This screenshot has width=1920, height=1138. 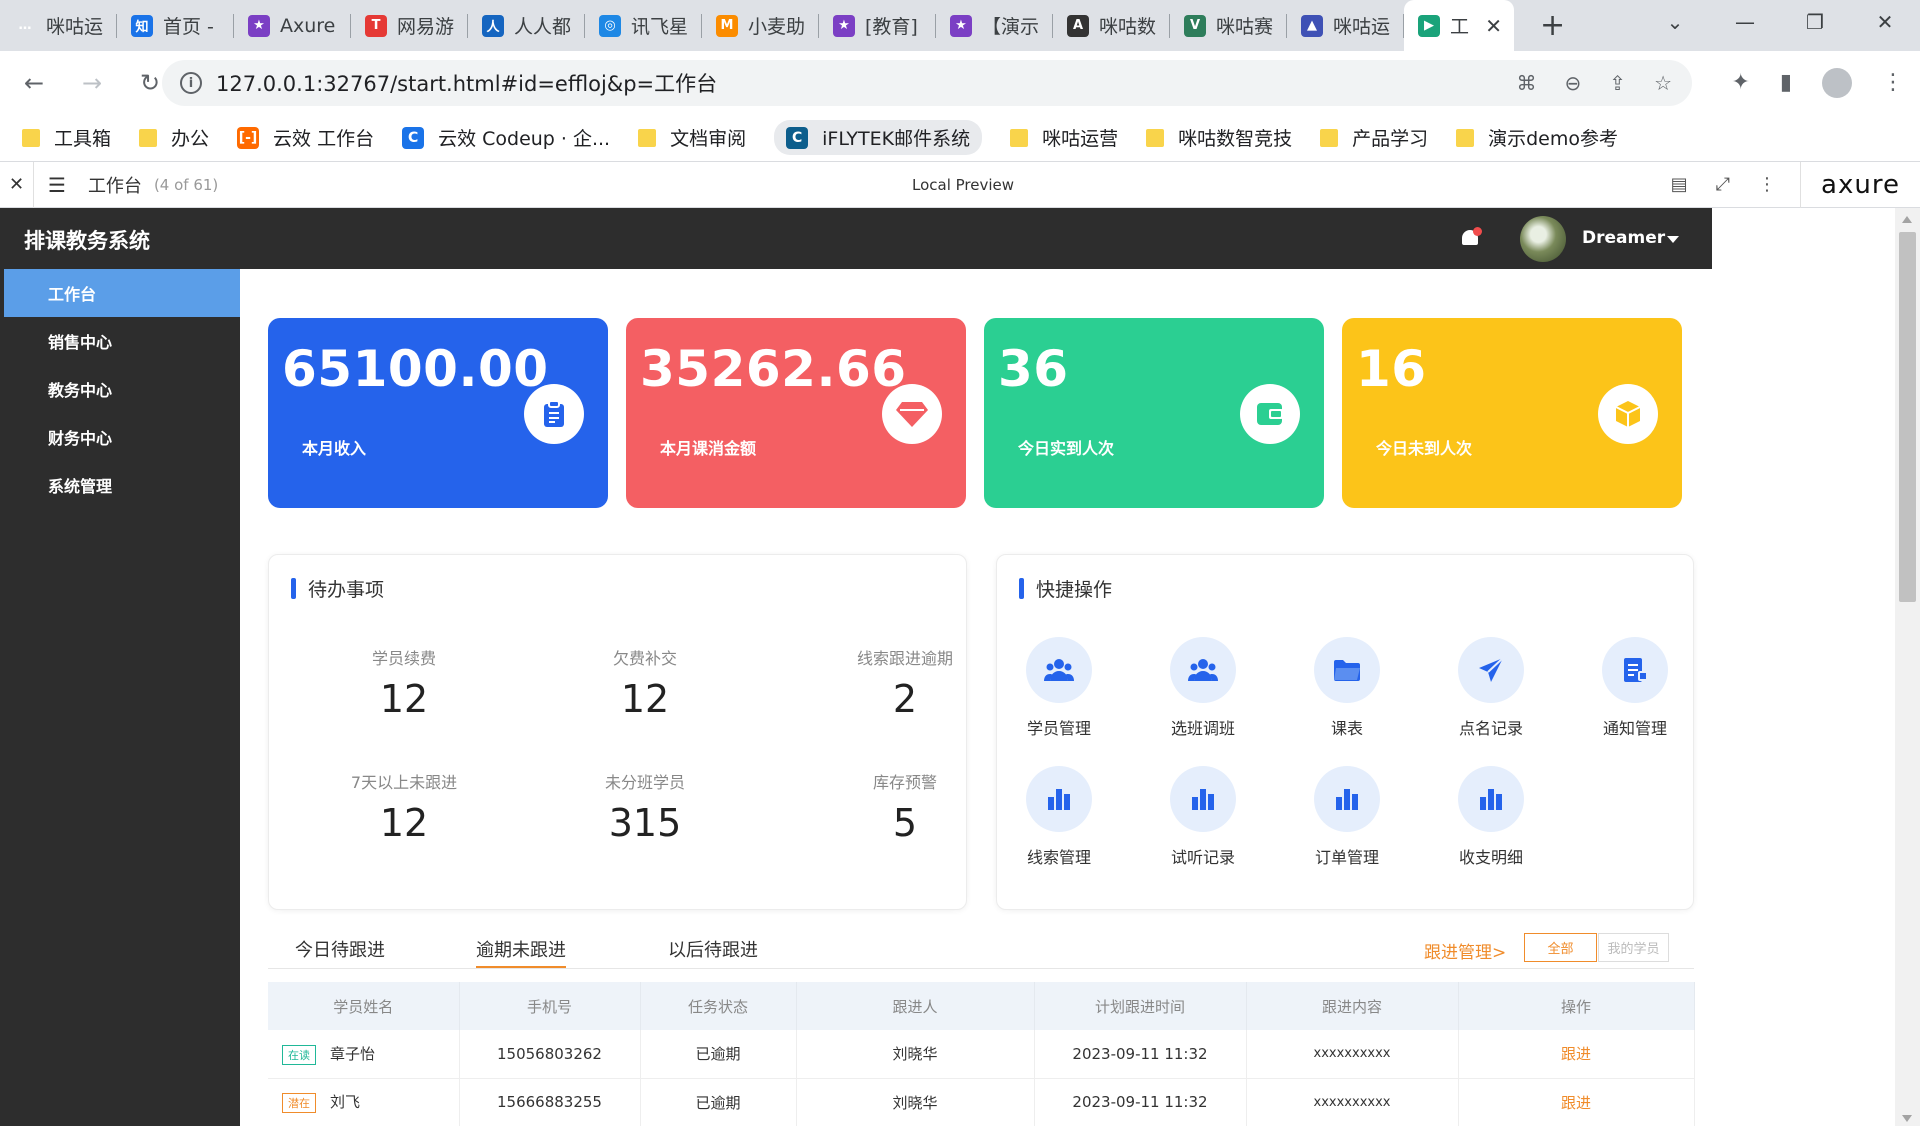 I want to click on bookmark-item: [-] 云效 工作台, so click(x=305, y=137).